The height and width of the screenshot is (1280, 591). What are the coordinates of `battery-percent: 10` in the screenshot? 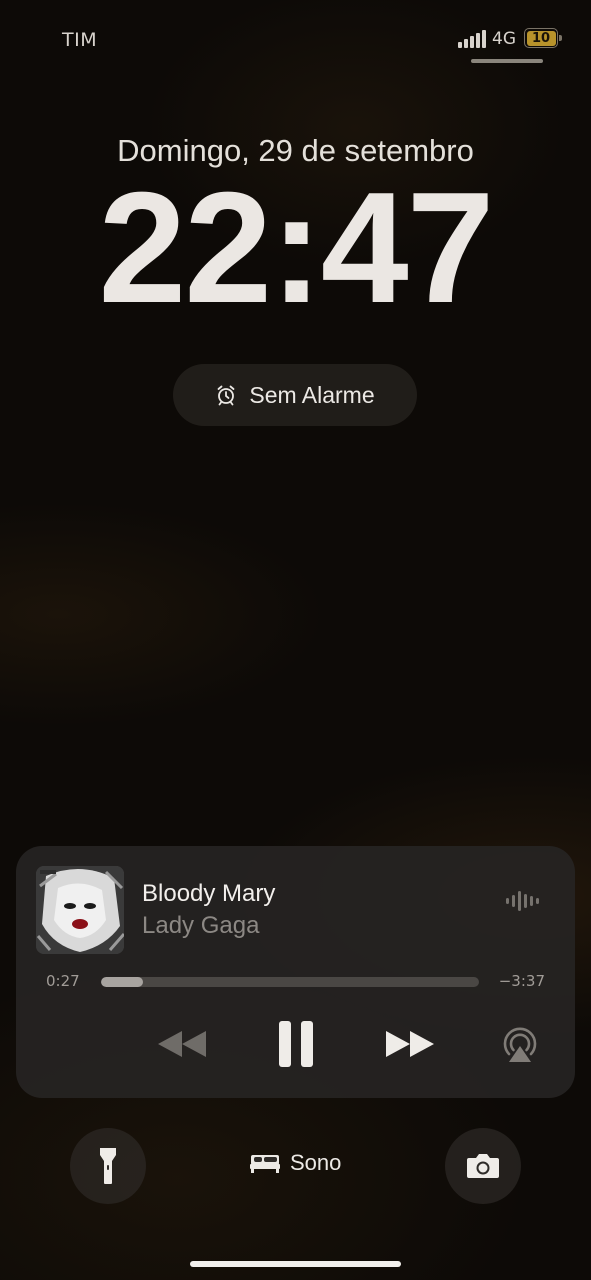 It's located at (541, 38).